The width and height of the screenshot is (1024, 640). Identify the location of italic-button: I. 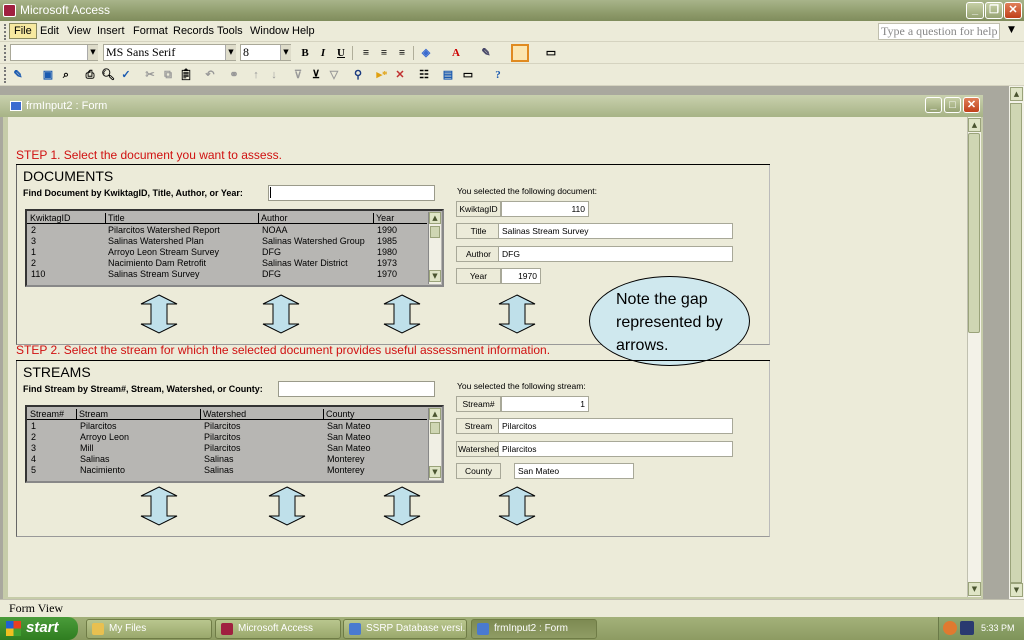
(323, 53).